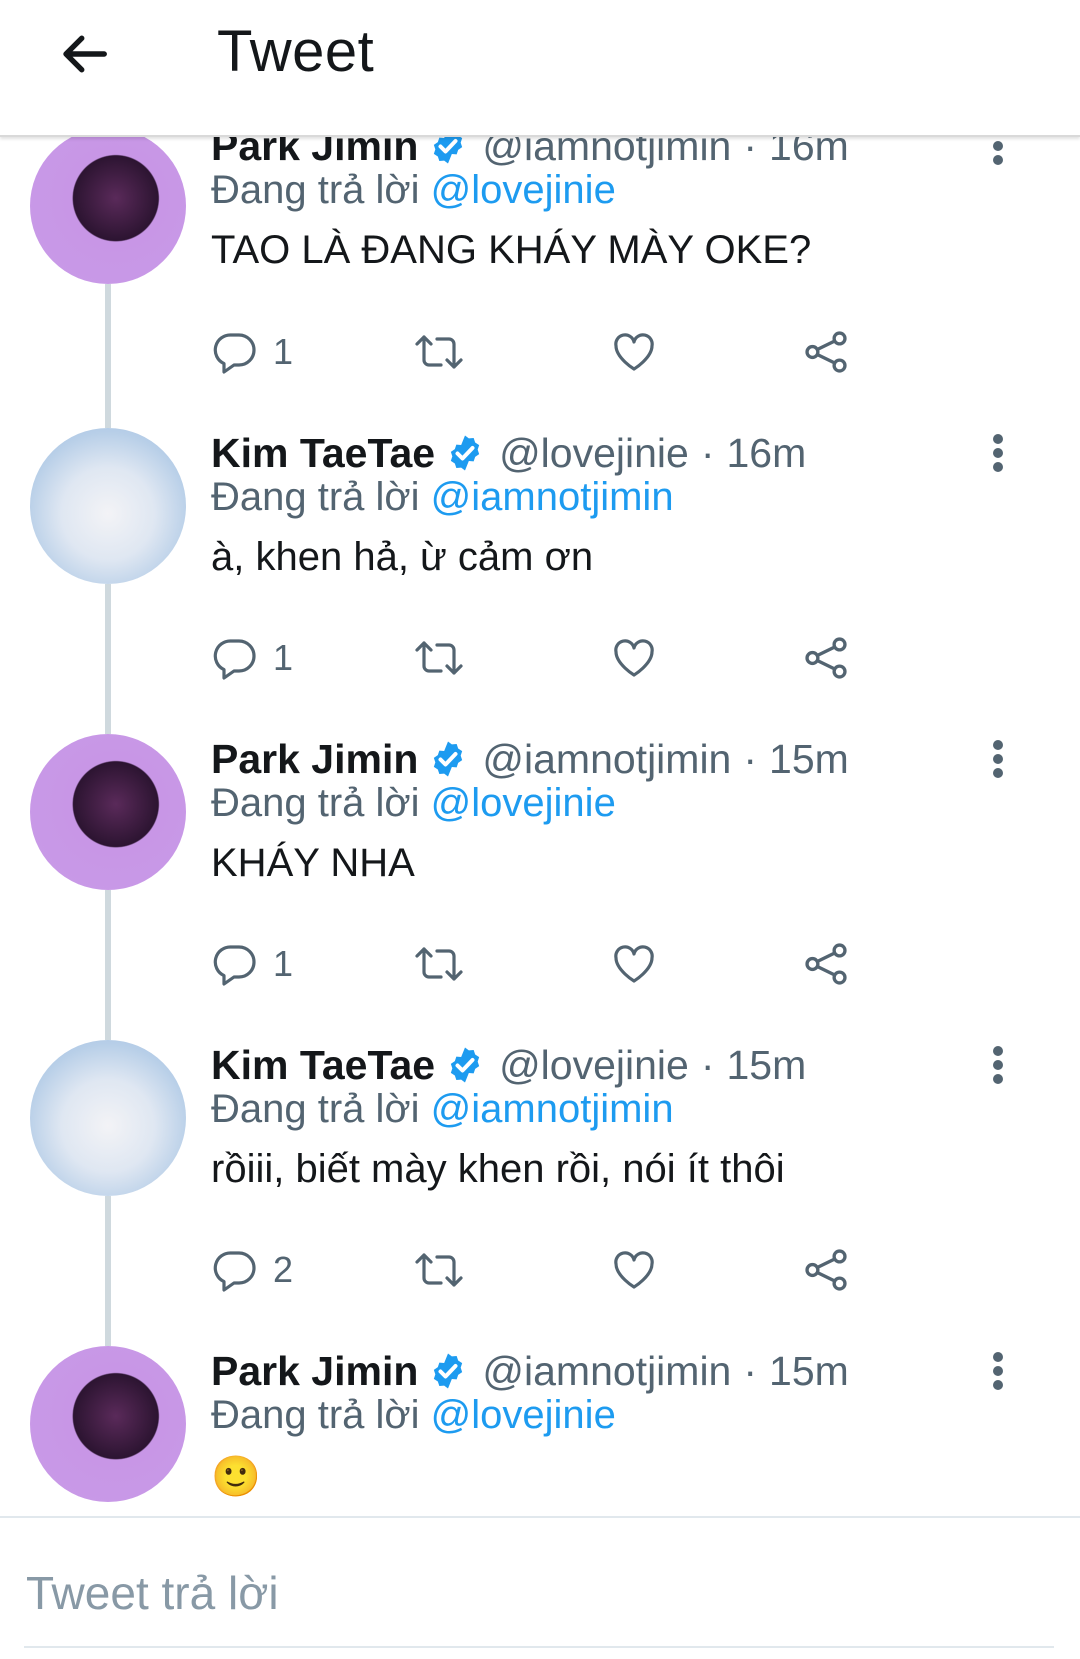  What do you see at coordinates (541, 1593) in the screenshot?
I see `reply-input` at bounding box center [541, 1593].